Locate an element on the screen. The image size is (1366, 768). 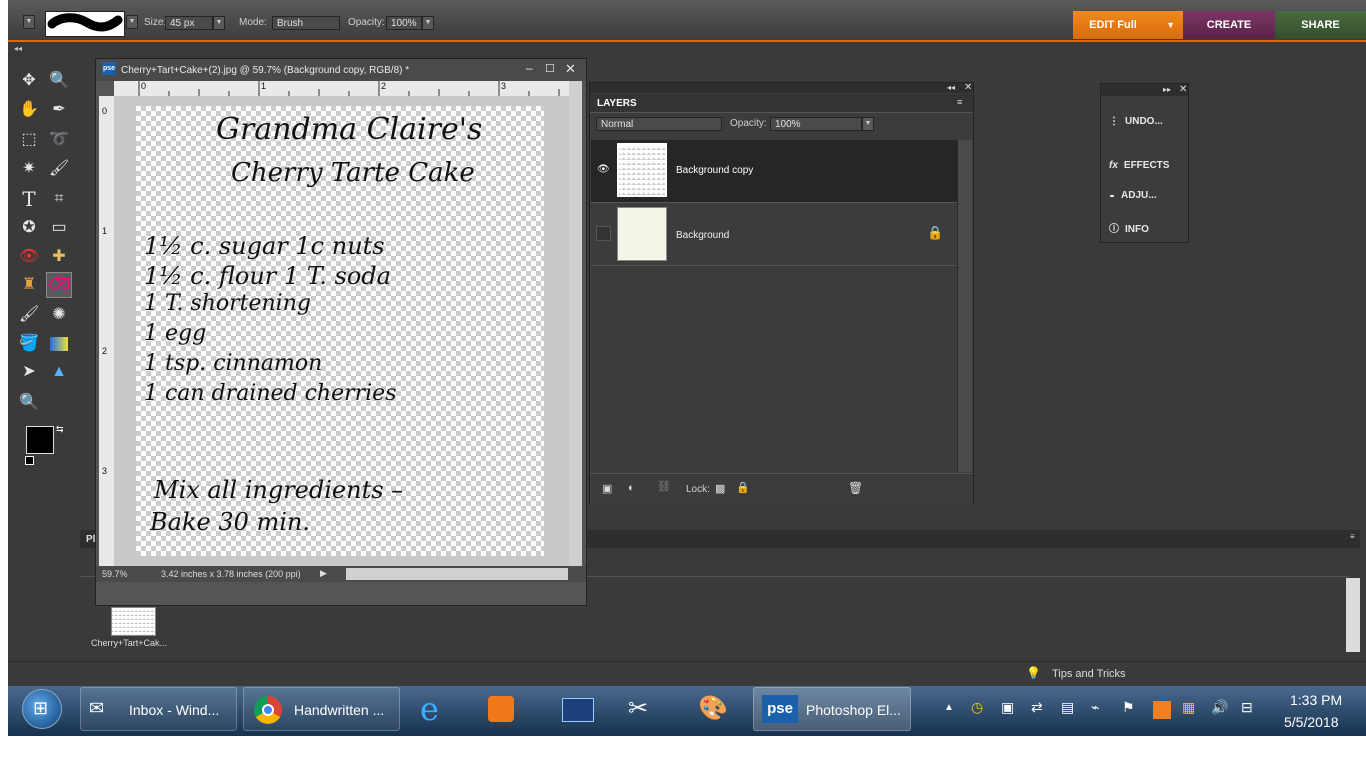
move-tool-icon: ✥ is located at coordinates (29, 81).